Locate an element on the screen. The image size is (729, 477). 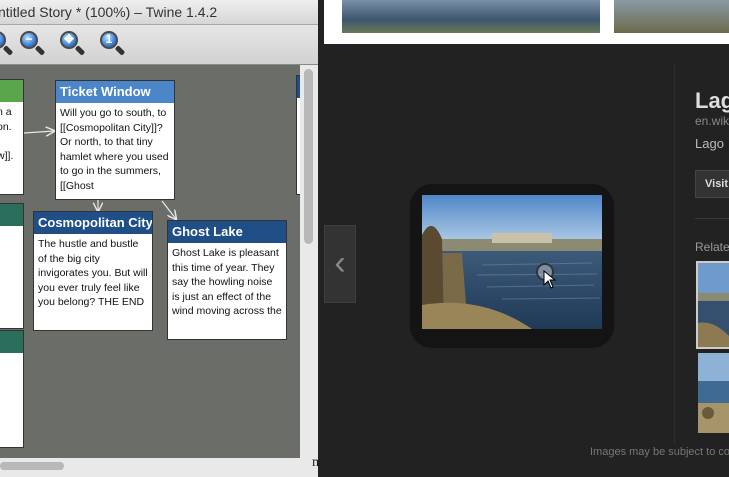
image-results-strip is located at coordinates (526, 22).